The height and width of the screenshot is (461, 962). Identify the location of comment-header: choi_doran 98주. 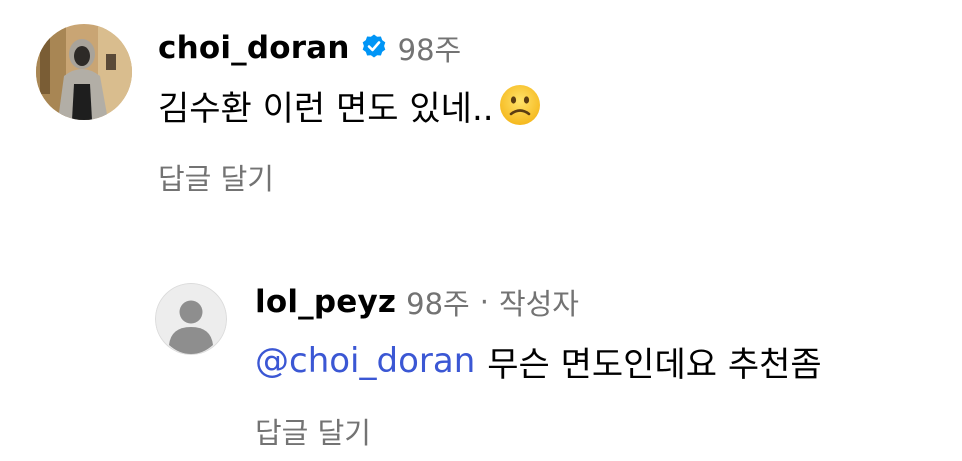
(309, 48).